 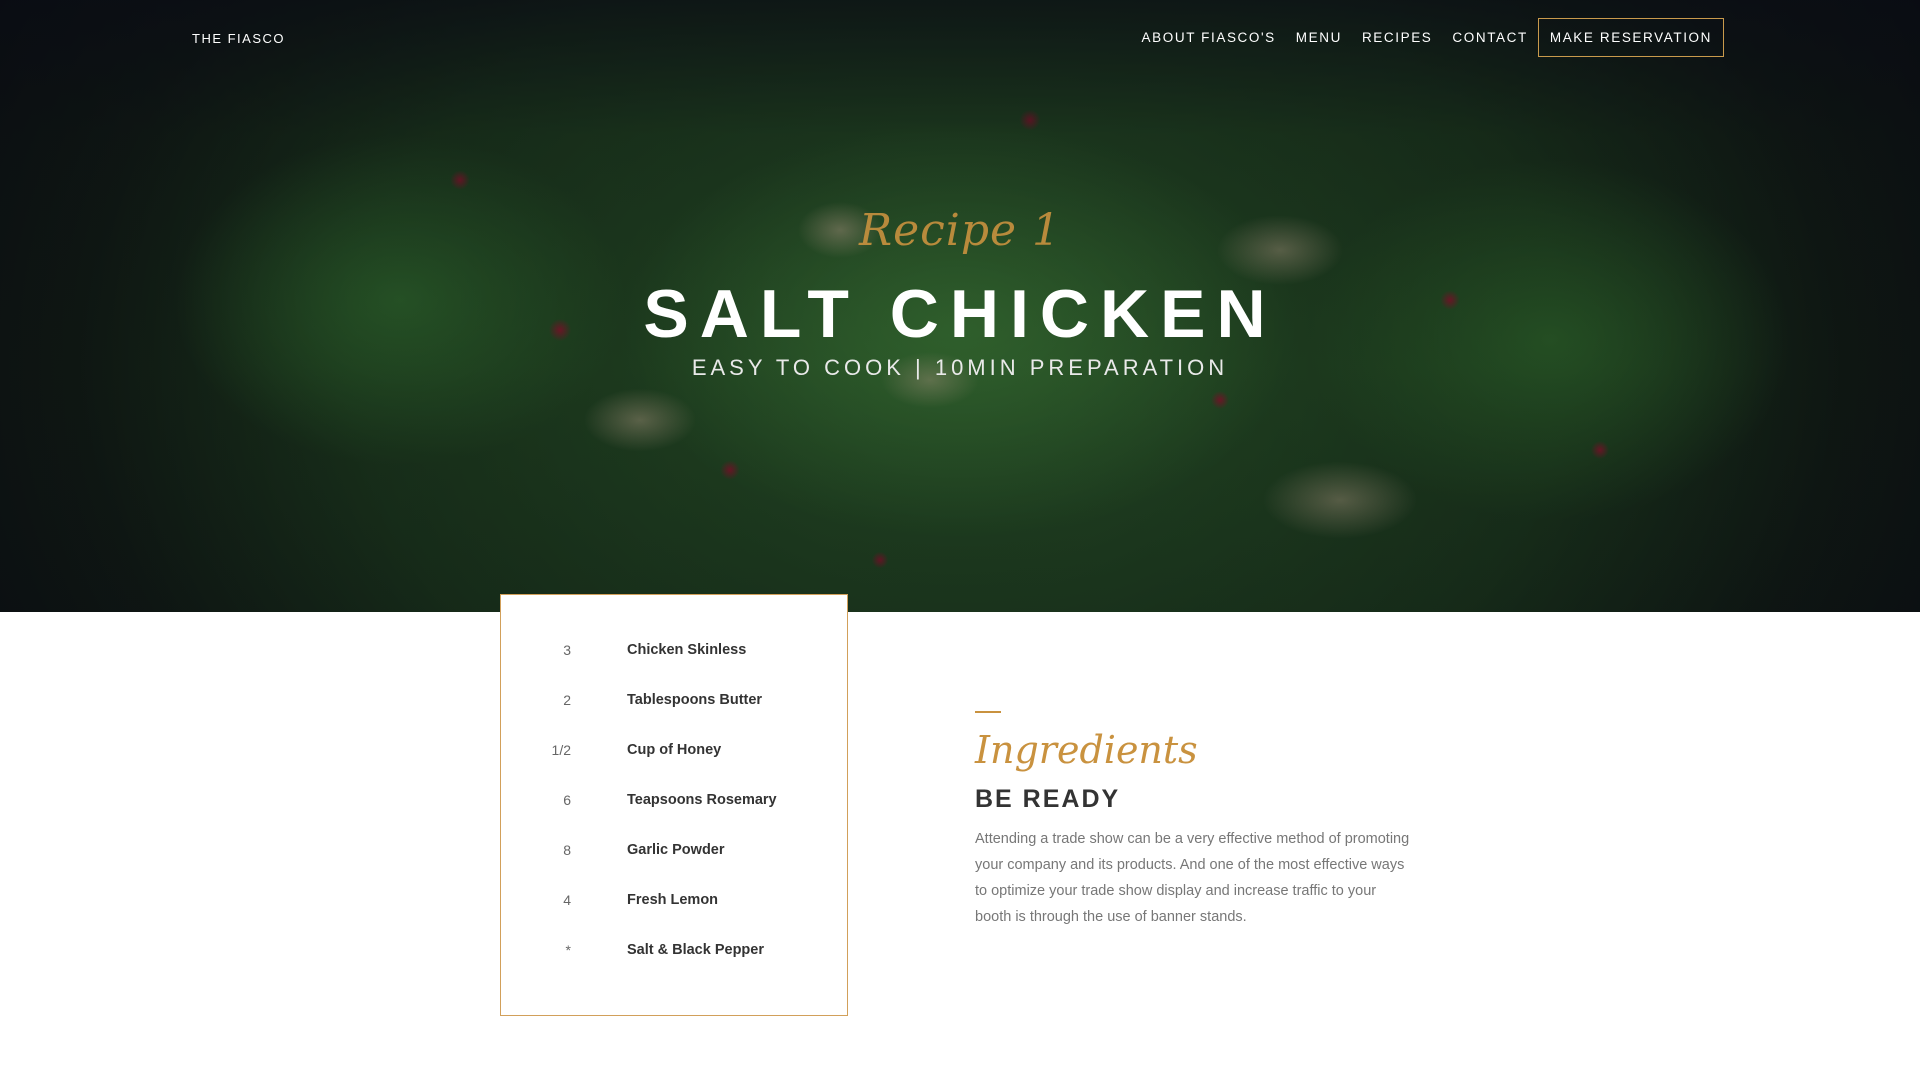 I want to click on ingredient-qty: 3, so click(x=567, y=650).